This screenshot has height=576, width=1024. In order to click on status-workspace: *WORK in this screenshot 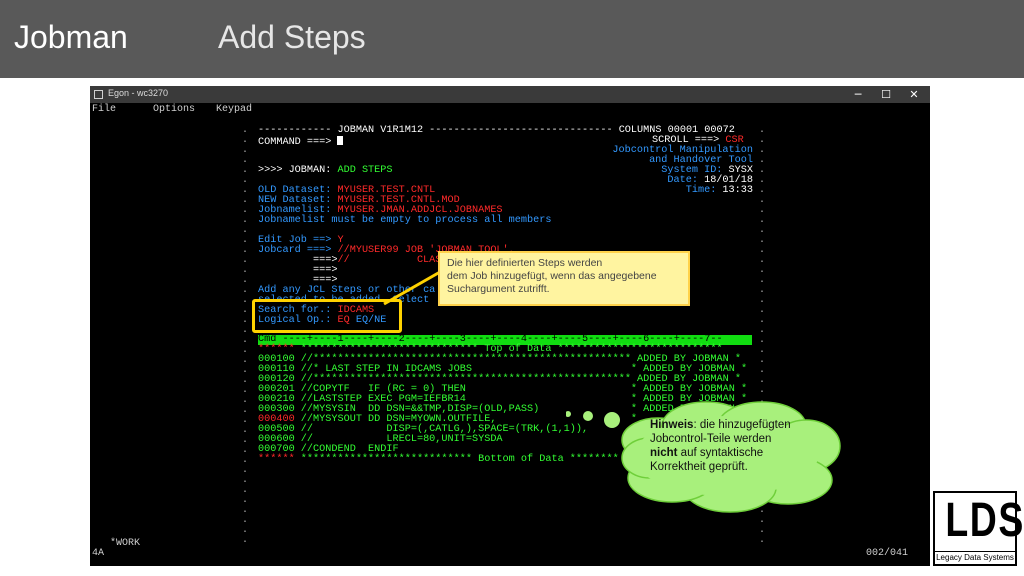, I will do `click(125, 543)`.